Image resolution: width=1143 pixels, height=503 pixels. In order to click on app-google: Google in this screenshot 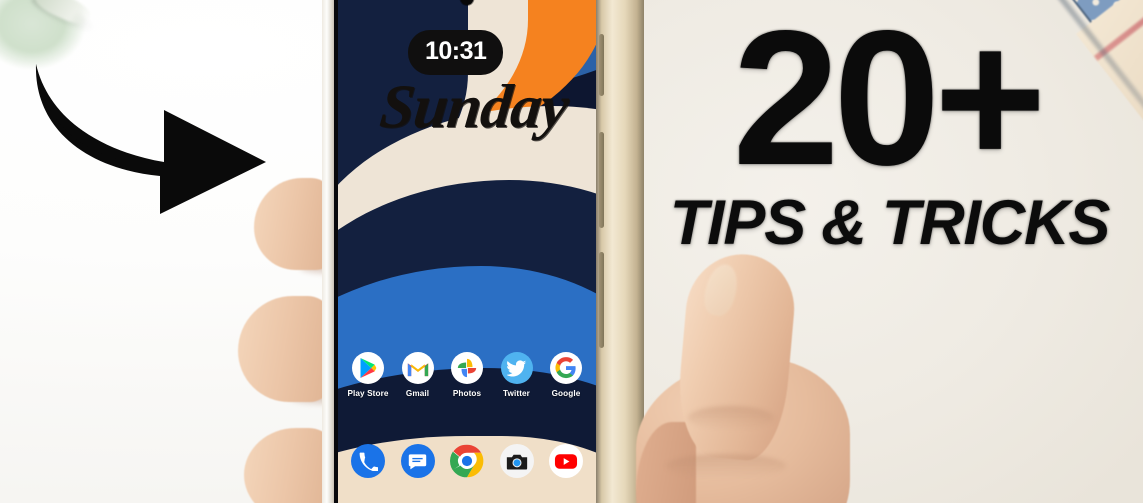, I will do `click(566, 375)`.